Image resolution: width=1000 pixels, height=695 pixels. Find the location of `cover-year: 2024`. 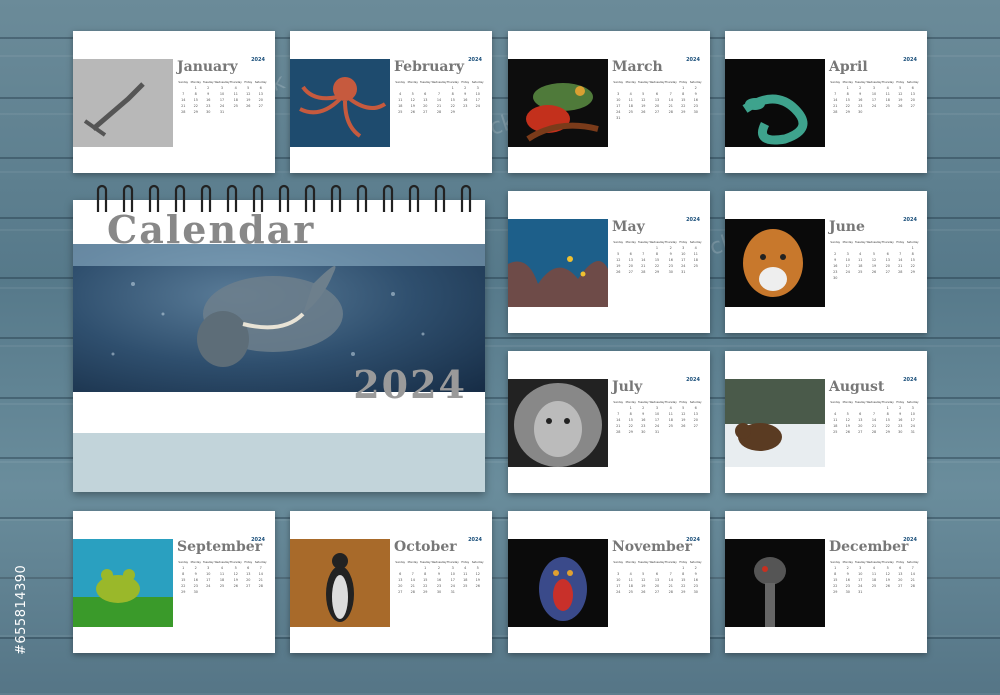

cover-year: 2024 is located at coordinates (410, 384).